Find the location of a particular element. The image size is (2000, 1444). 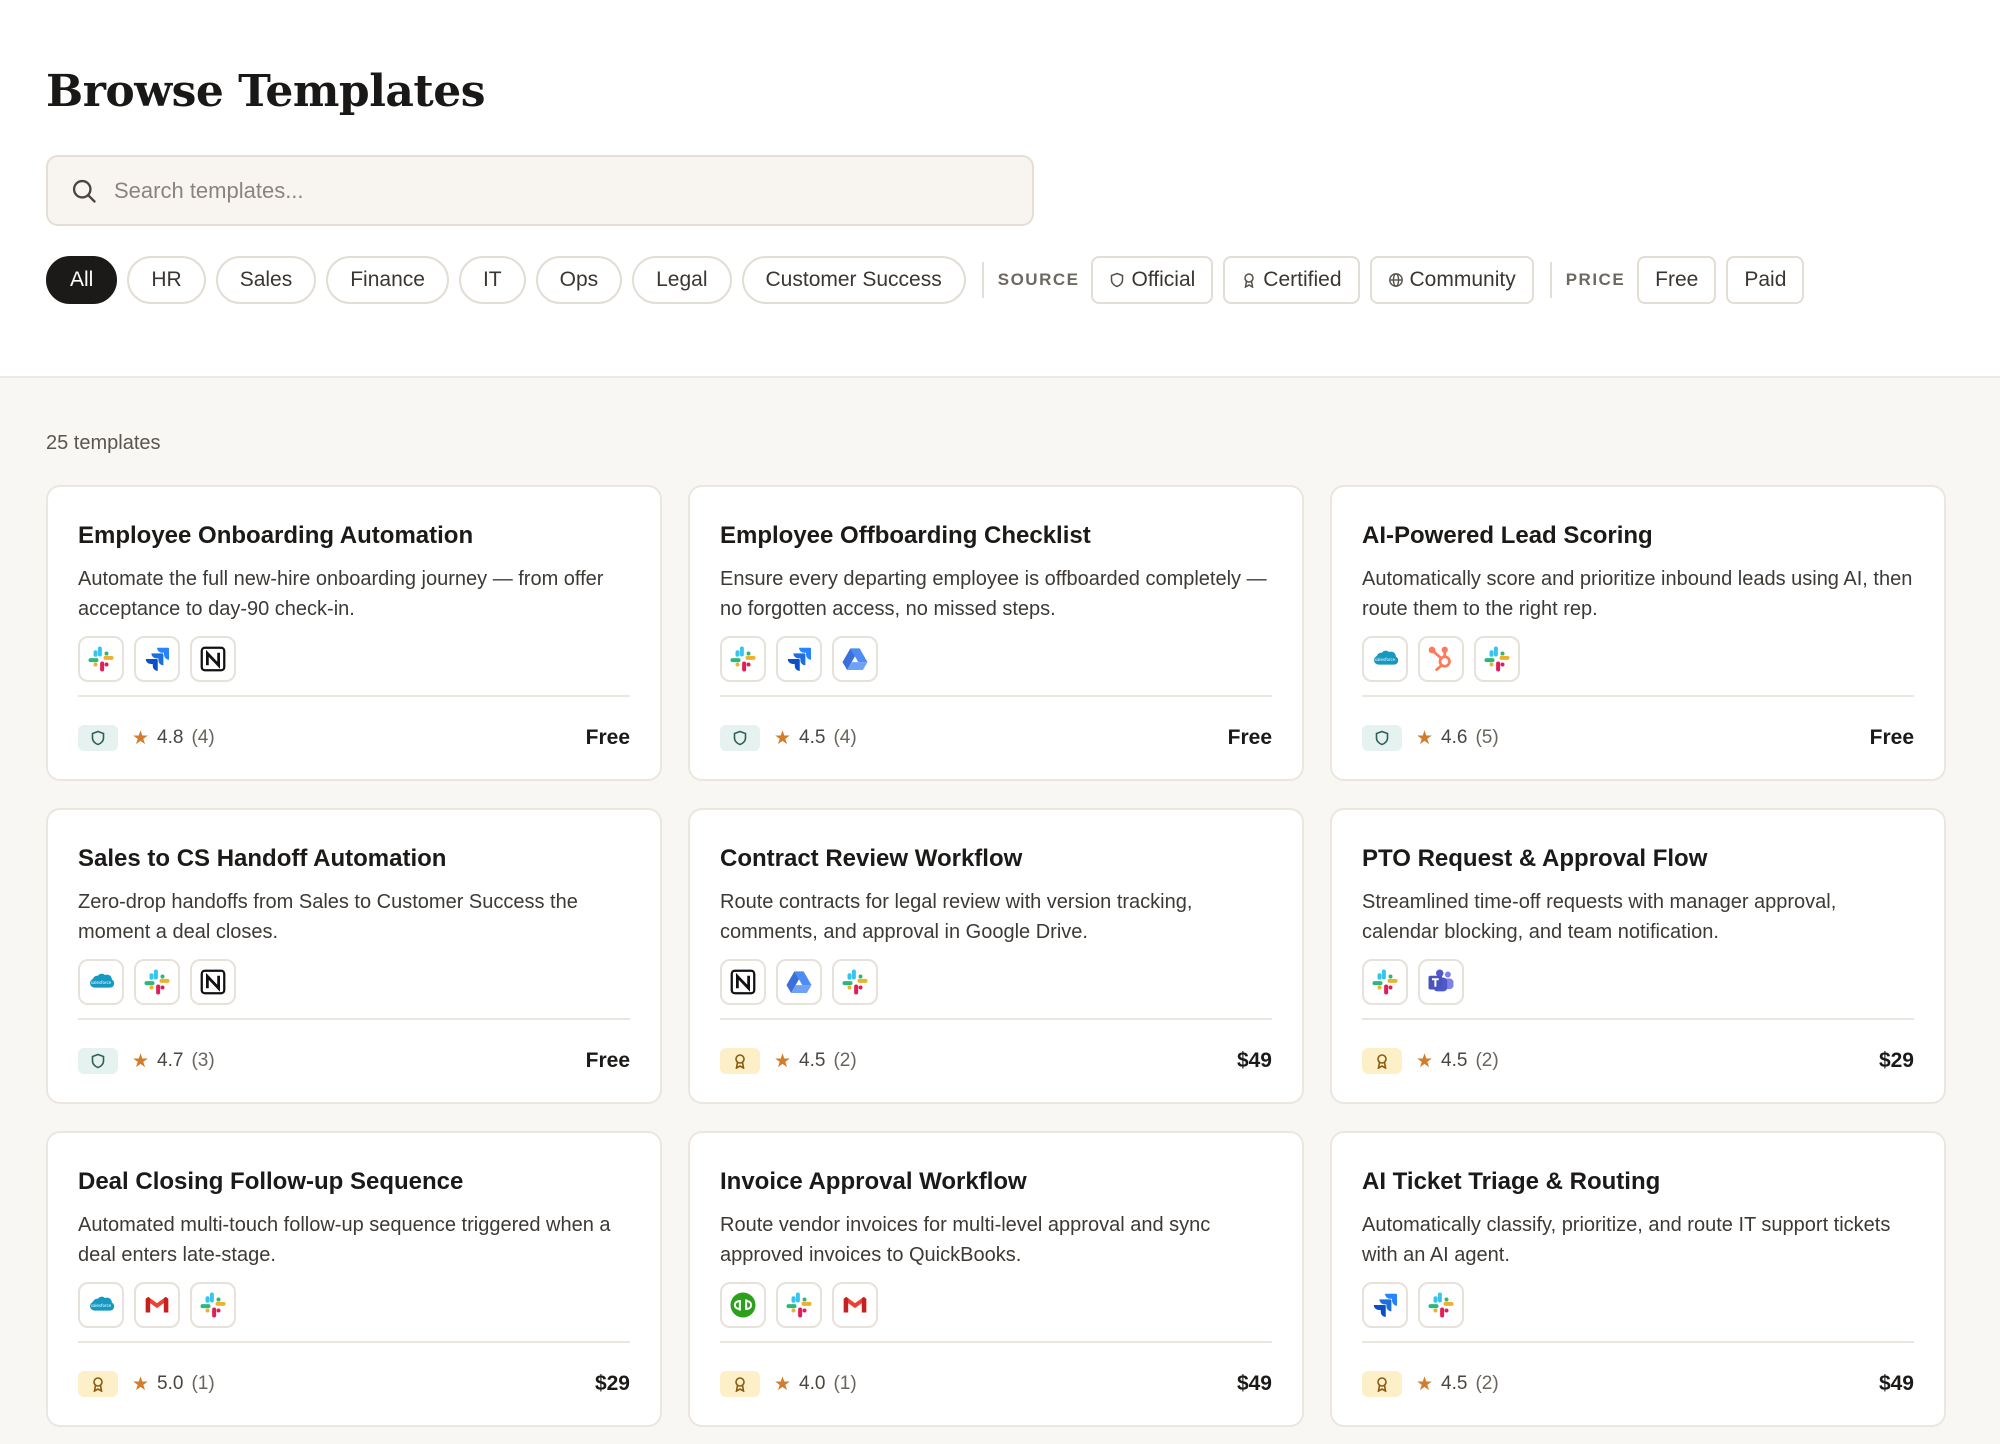

template-title: Employee Offboarding Checklist is located at coordinates (905, 535).